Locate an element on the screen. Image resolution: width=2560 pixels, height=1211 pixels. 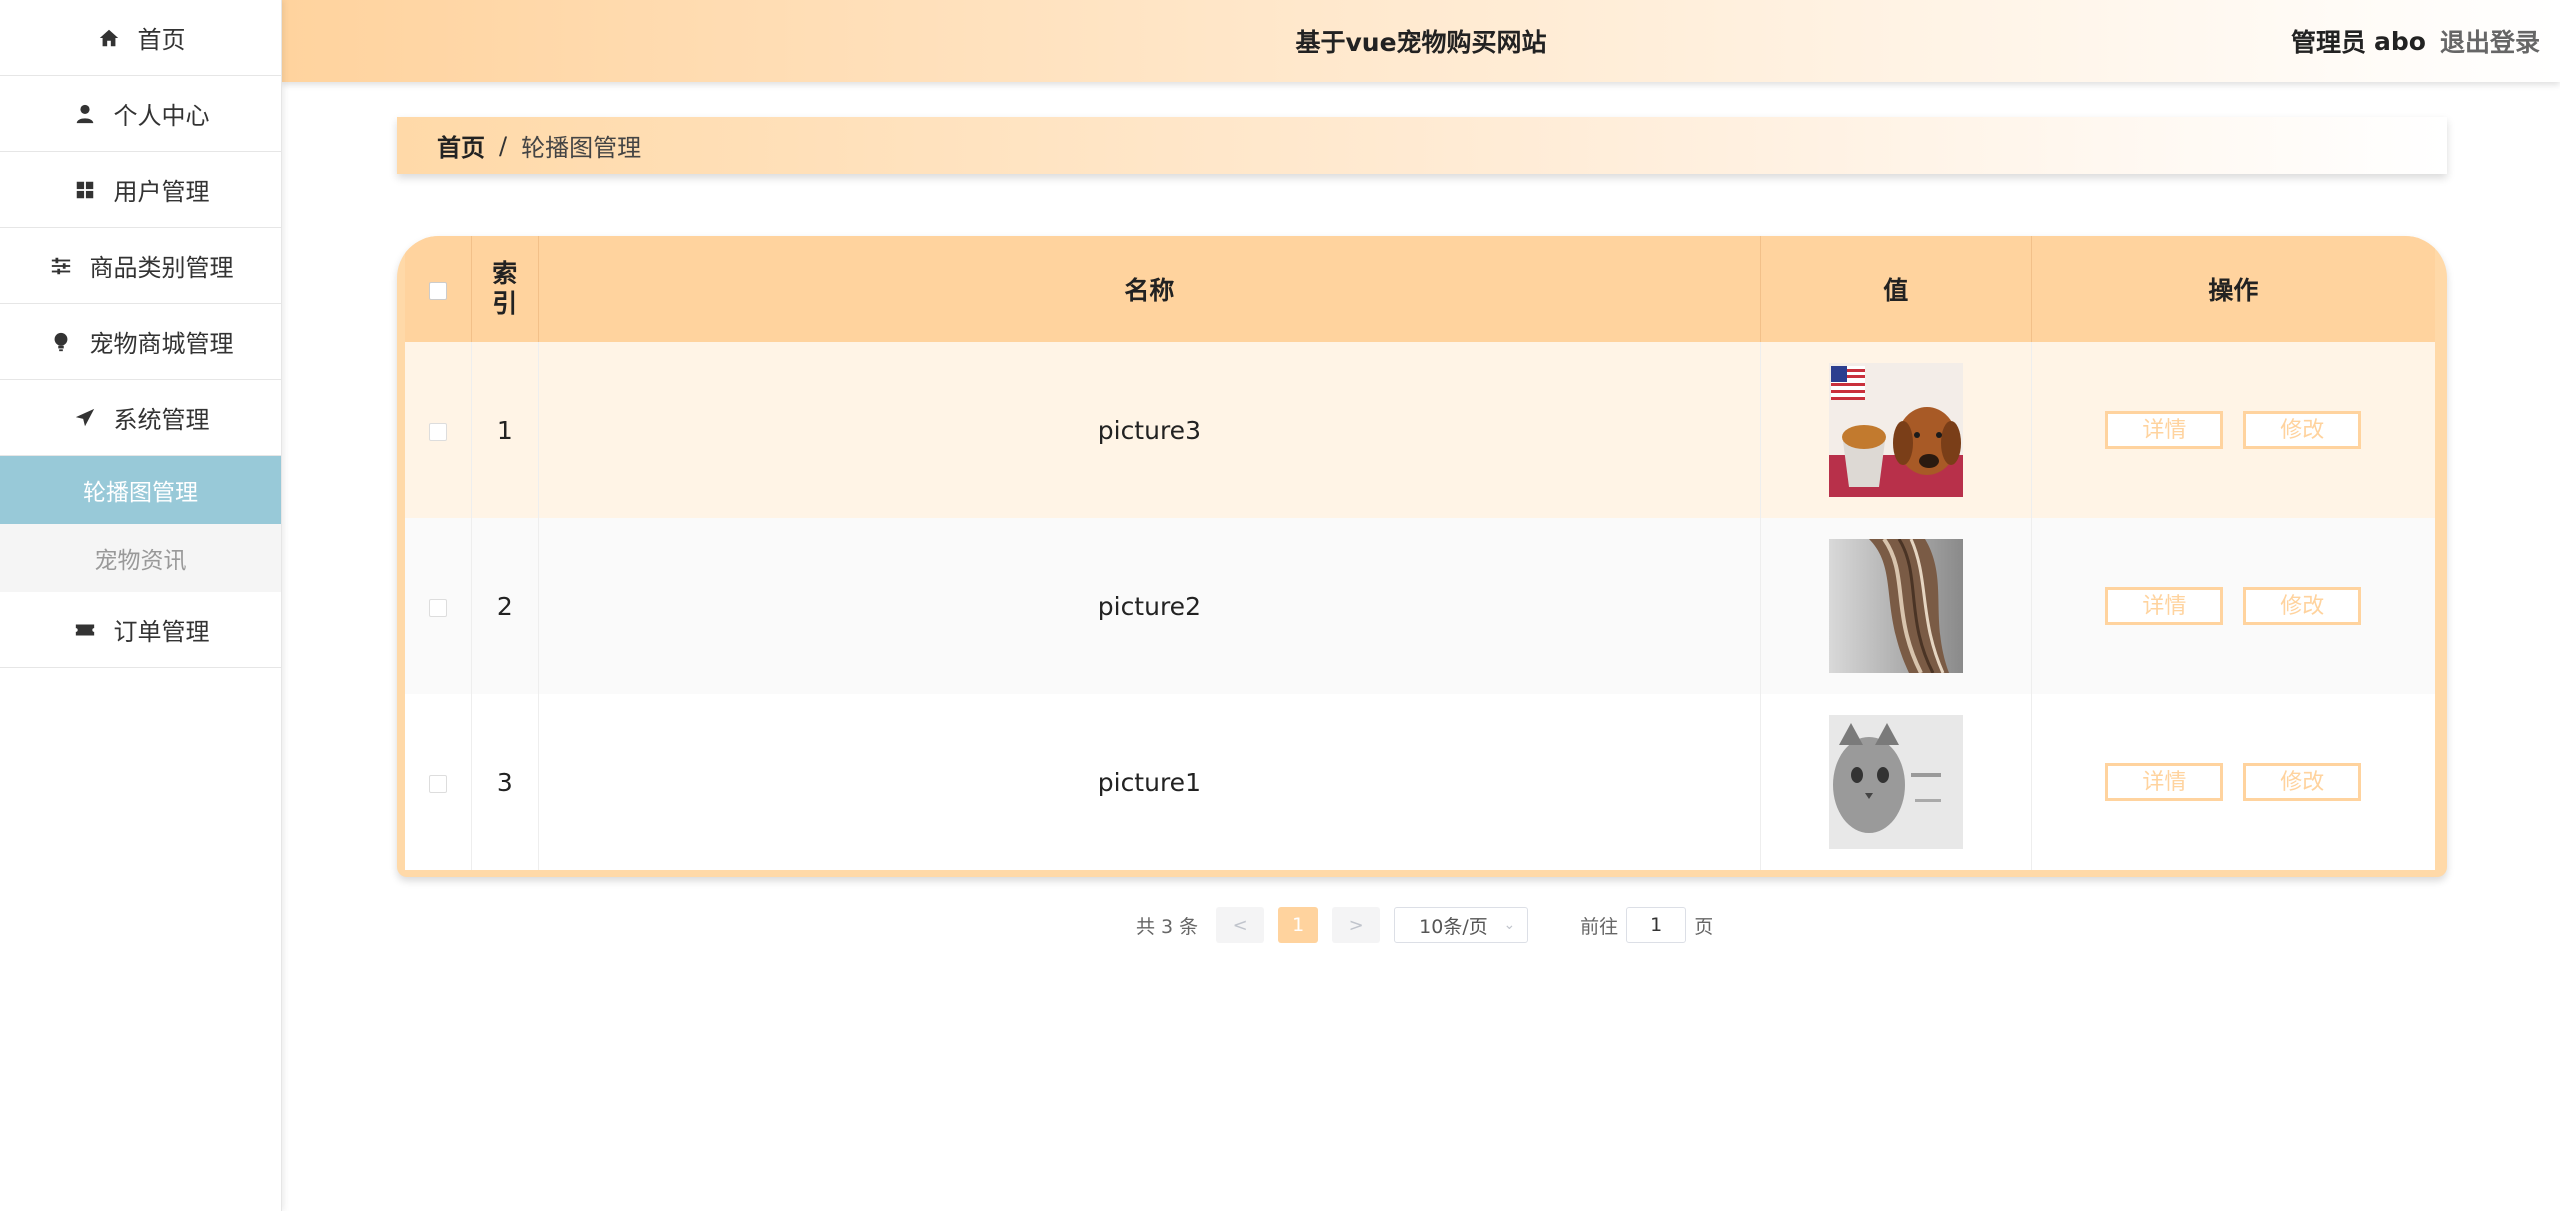
menu-item-user-management: 用户管理 is located at coordinates (140, 190).